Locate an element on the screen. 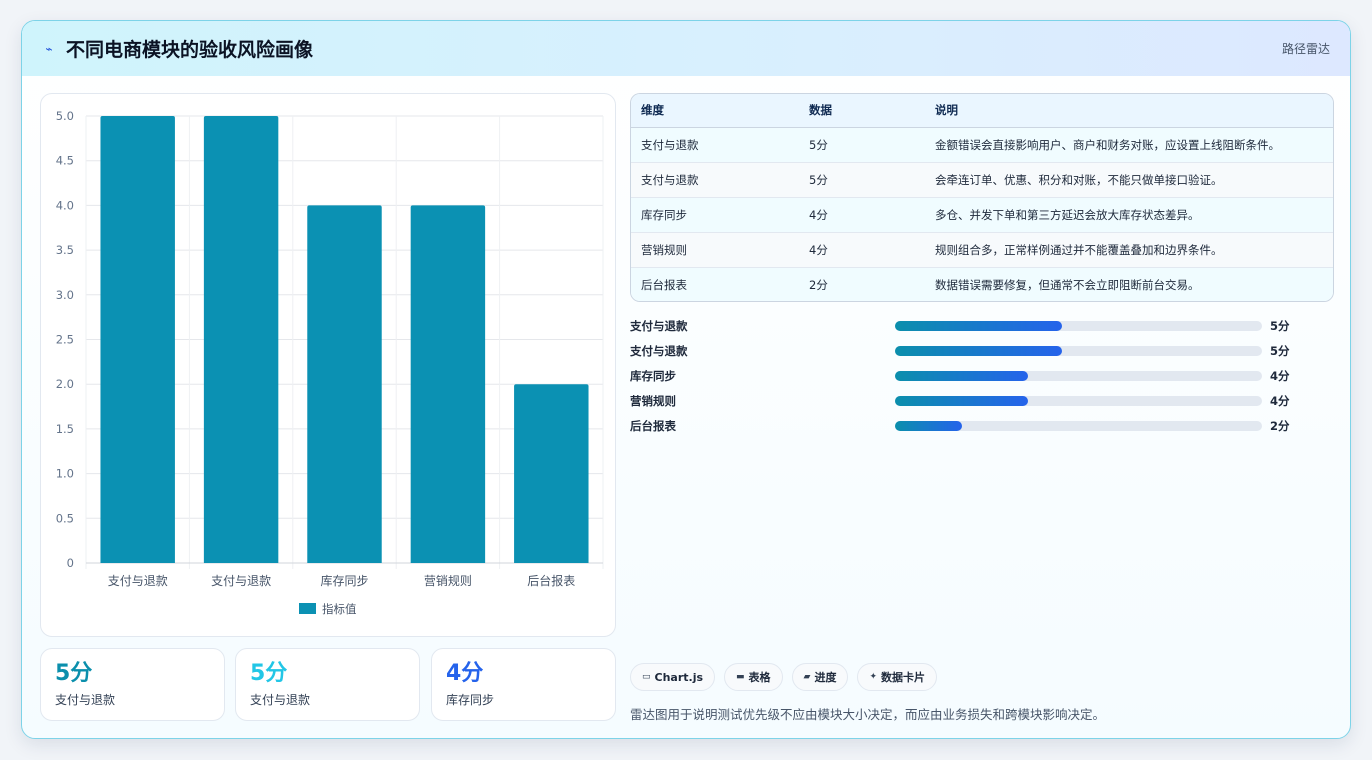  tech-chip-group: ▭ Chart.js ▬ 表格 ▰ 进度 ✦ 数据卡片 is located at coordinates (784, 677).